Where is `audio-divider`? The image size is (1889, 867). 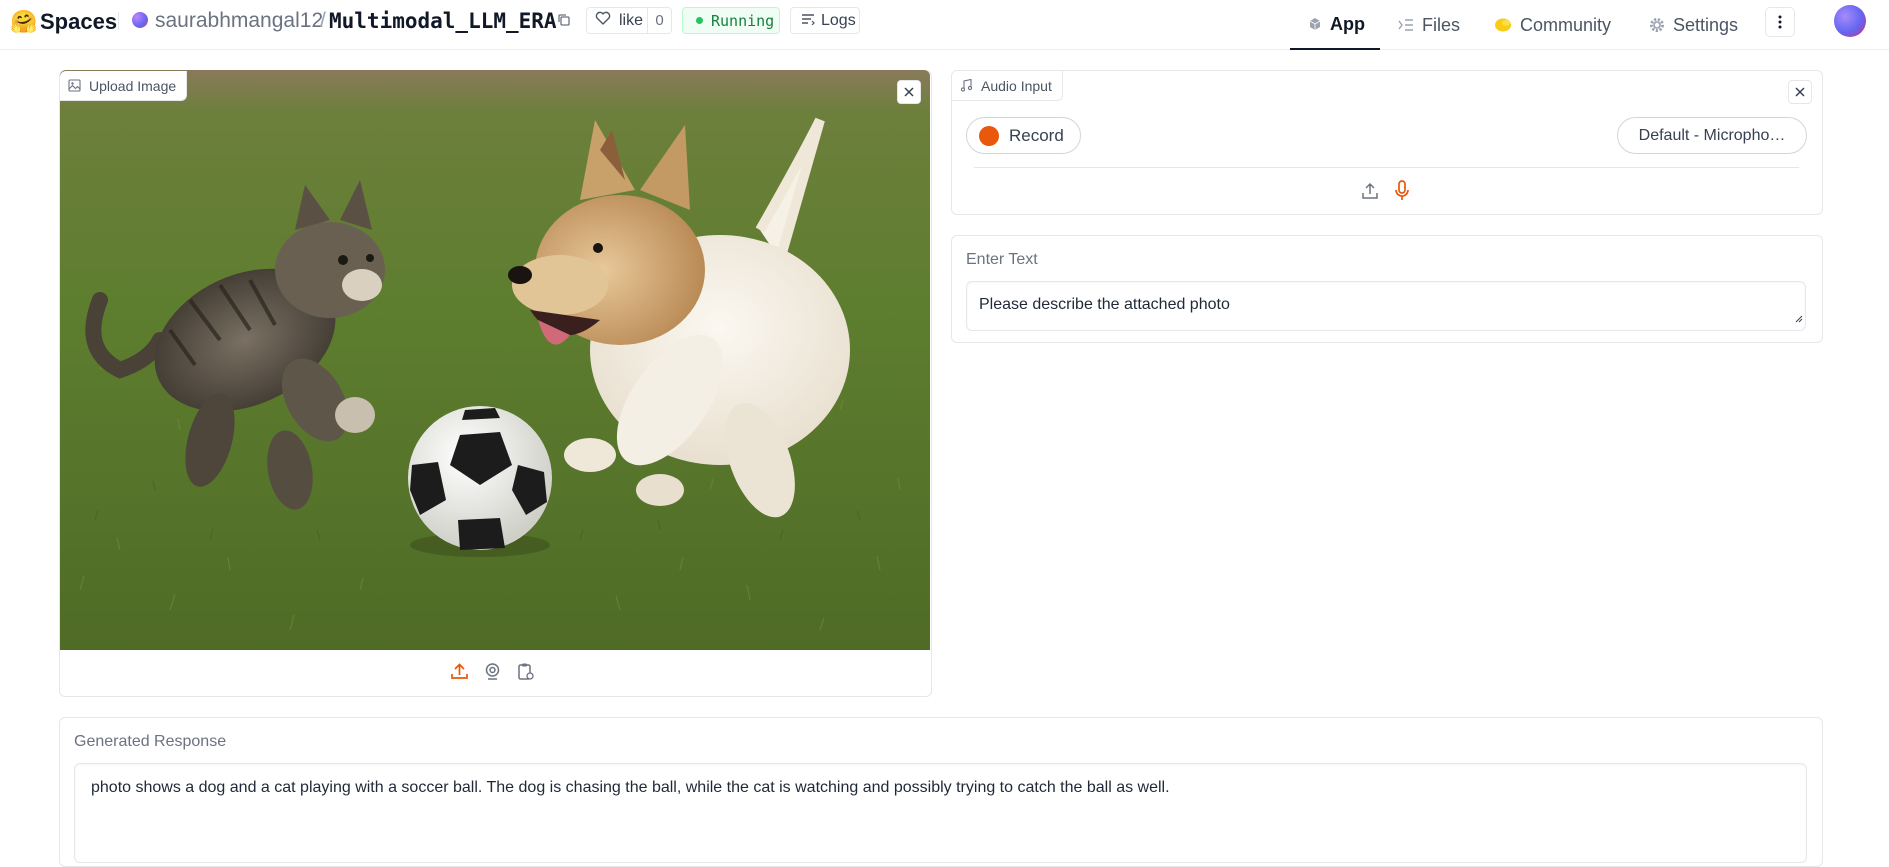
audio-divider is located at coordinates (1386, 167).